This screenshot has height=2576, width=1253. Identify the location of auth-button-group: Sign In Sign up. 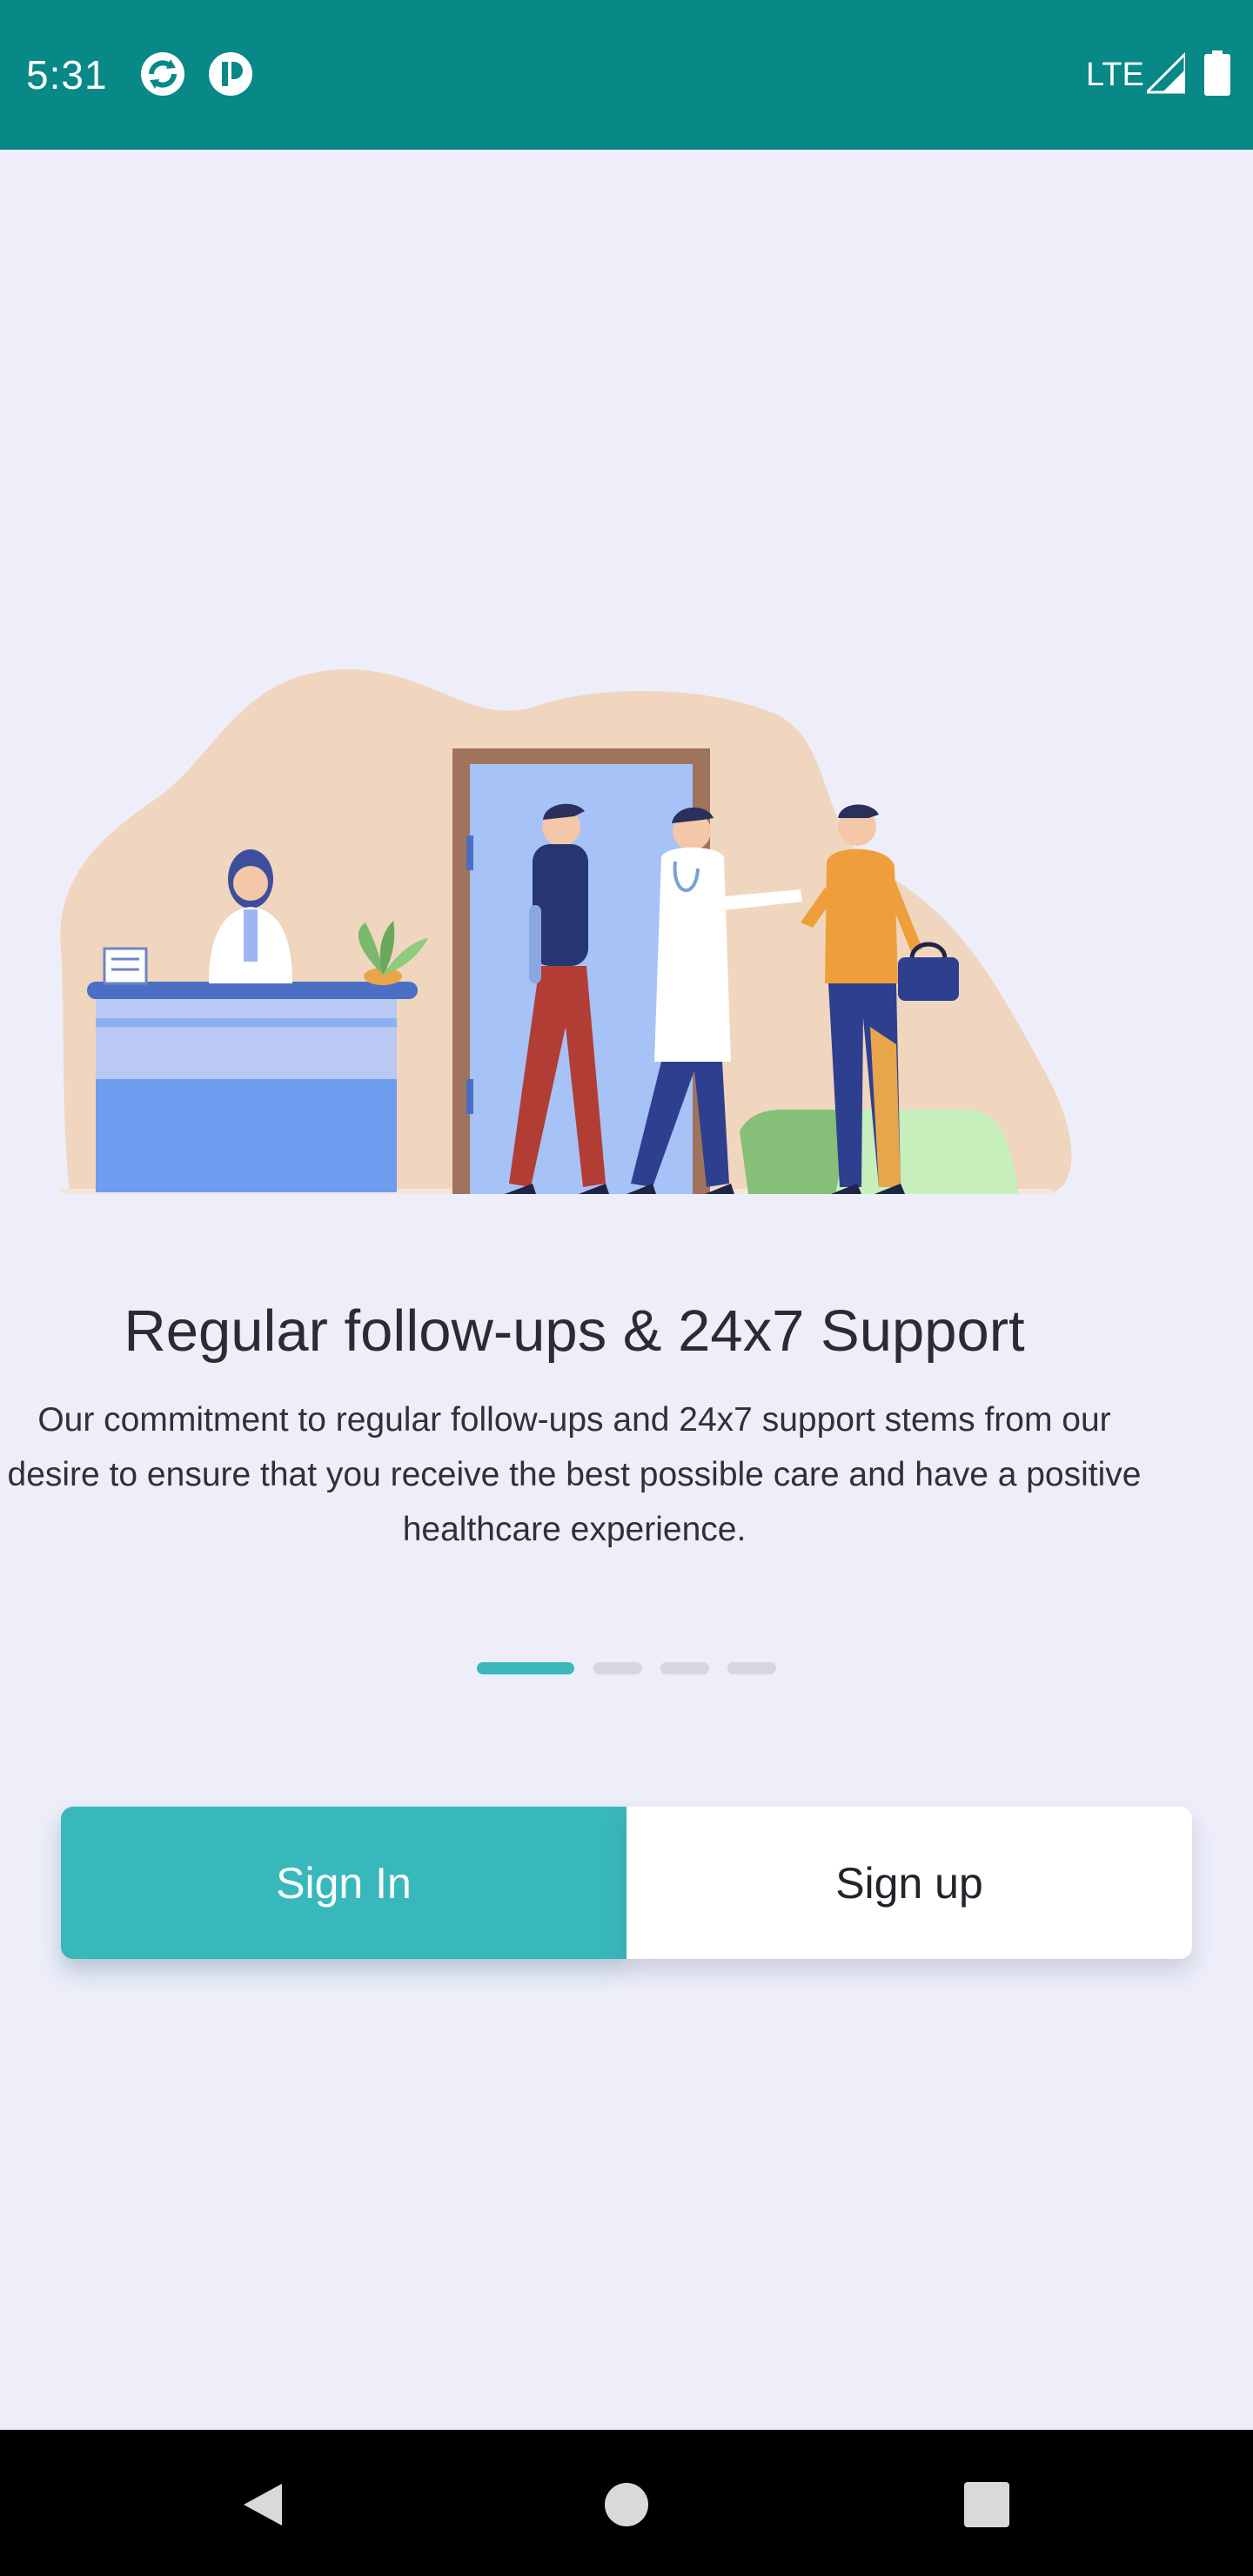
(626, 1883).